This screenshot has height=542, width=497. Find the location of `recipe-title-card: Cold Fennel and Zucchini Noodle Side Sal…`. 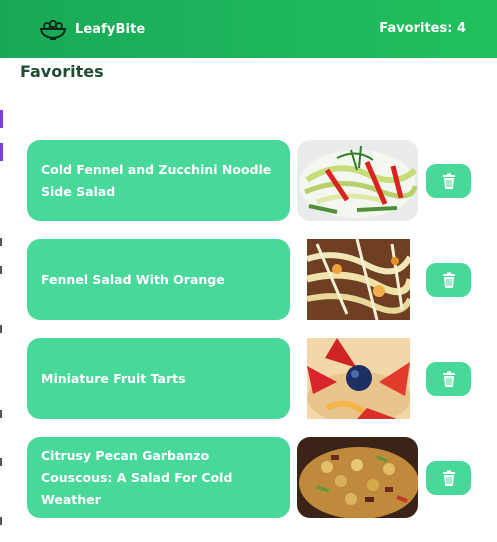

recipe-title-card: Cold Fennel and Zucchini Noodle Side Sal… is located at coordinates (158, 180).